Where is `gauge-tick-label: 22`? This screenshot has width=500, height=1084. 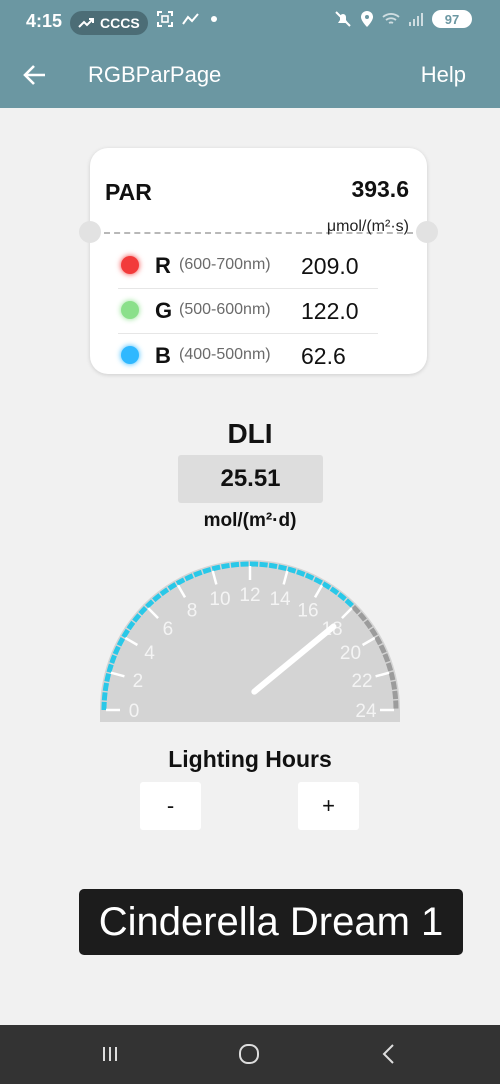
gauge-tick-label: 22 is located at coordinates (361, 681).